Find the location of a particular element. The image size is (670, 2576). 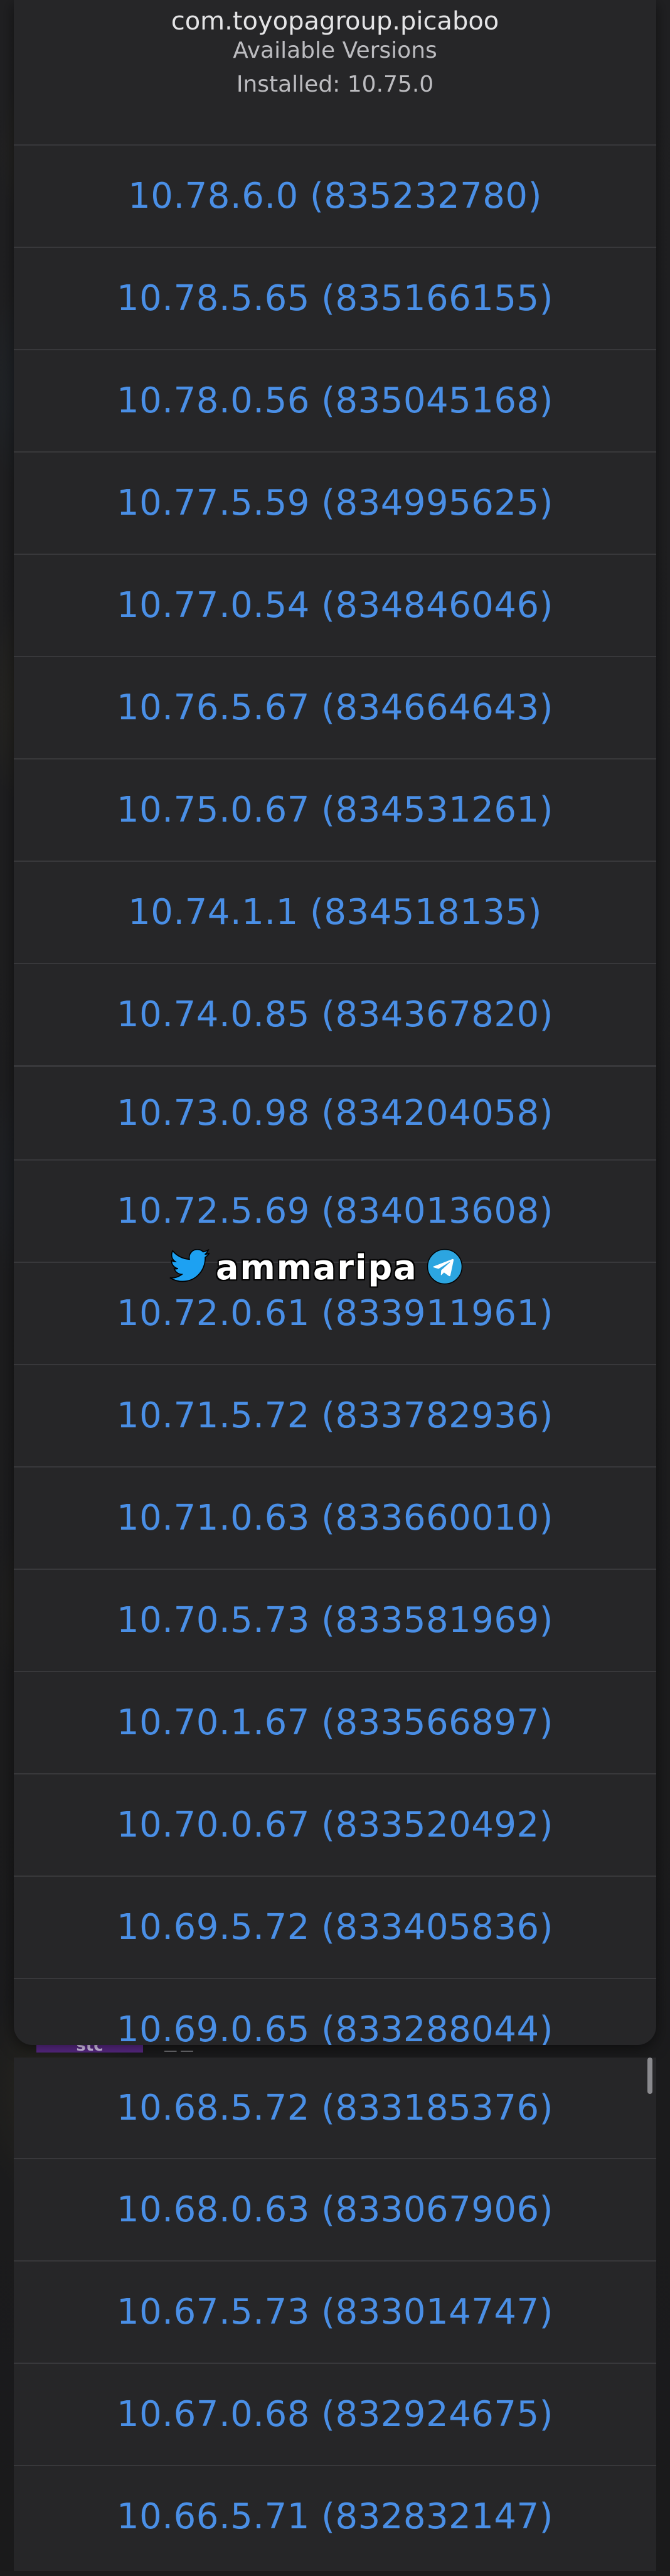

version-option: 10.70.0.67 (833520492) is located at coordinates (335, 1824).